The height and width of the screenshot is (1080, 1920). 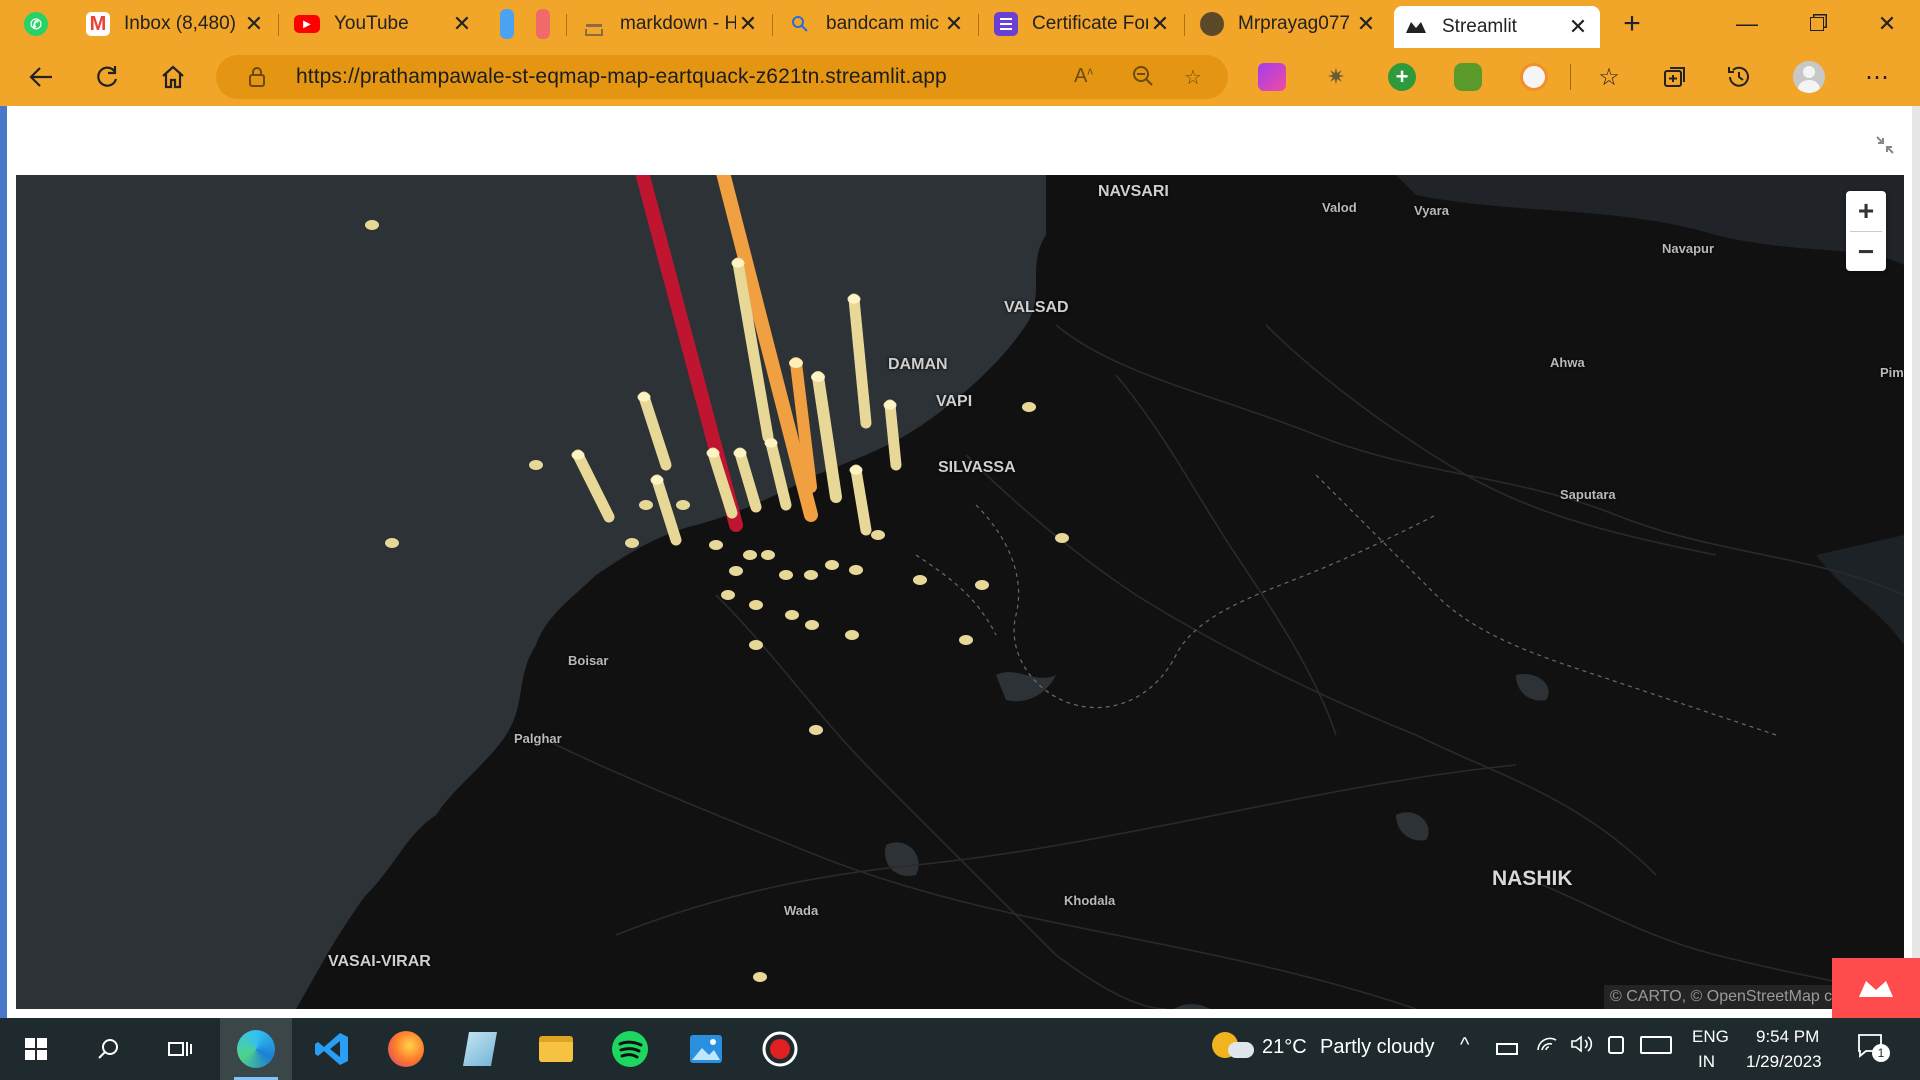 I want to click on search-button, so click(x=108, y=1049).